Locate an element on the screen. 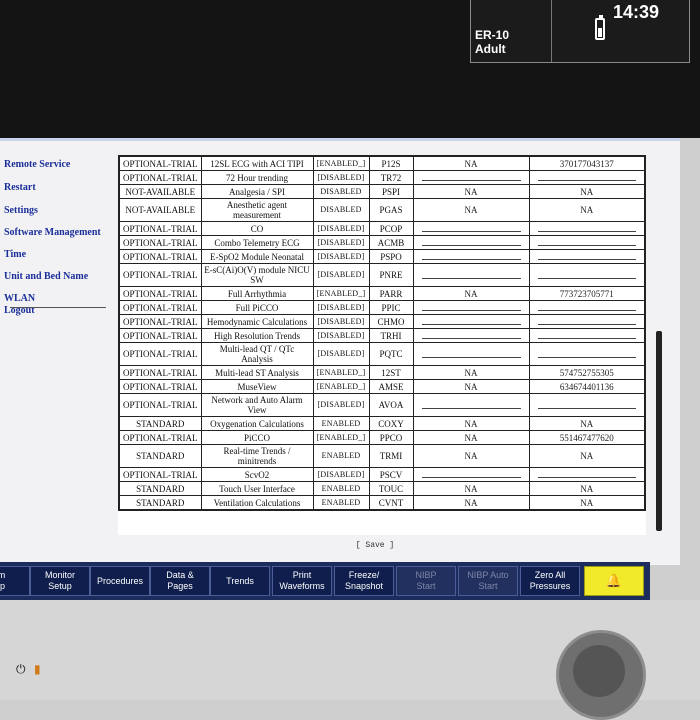 The height and width of the screenshot is (720, 700). table-row: OPTIONAL-TRIAL ScvO2 [DISABLED] PSCV is located at coordinates (382, 474).